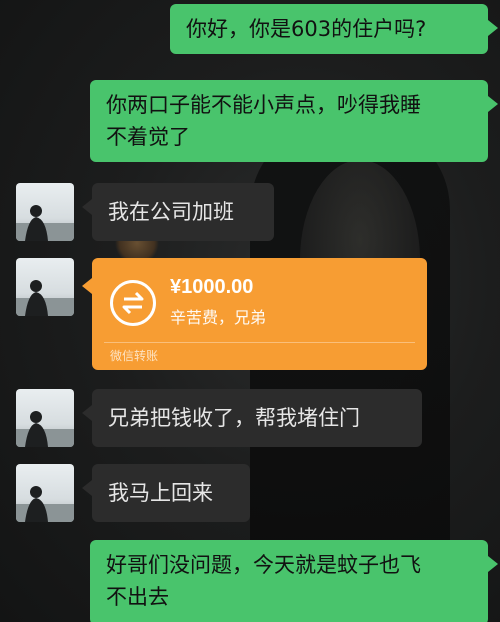  I want to click on received-message: 我在公司加班, so click(178, 212).